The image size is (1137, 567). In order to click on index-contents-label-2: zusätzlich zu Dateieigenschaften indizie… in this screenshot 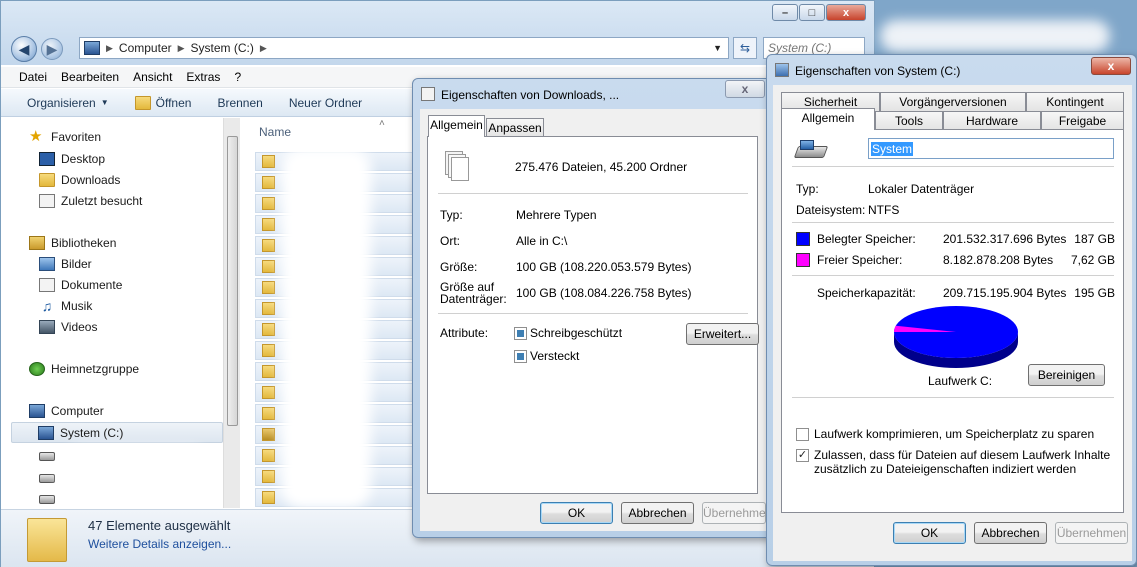, I will do `click(945, 469)`.